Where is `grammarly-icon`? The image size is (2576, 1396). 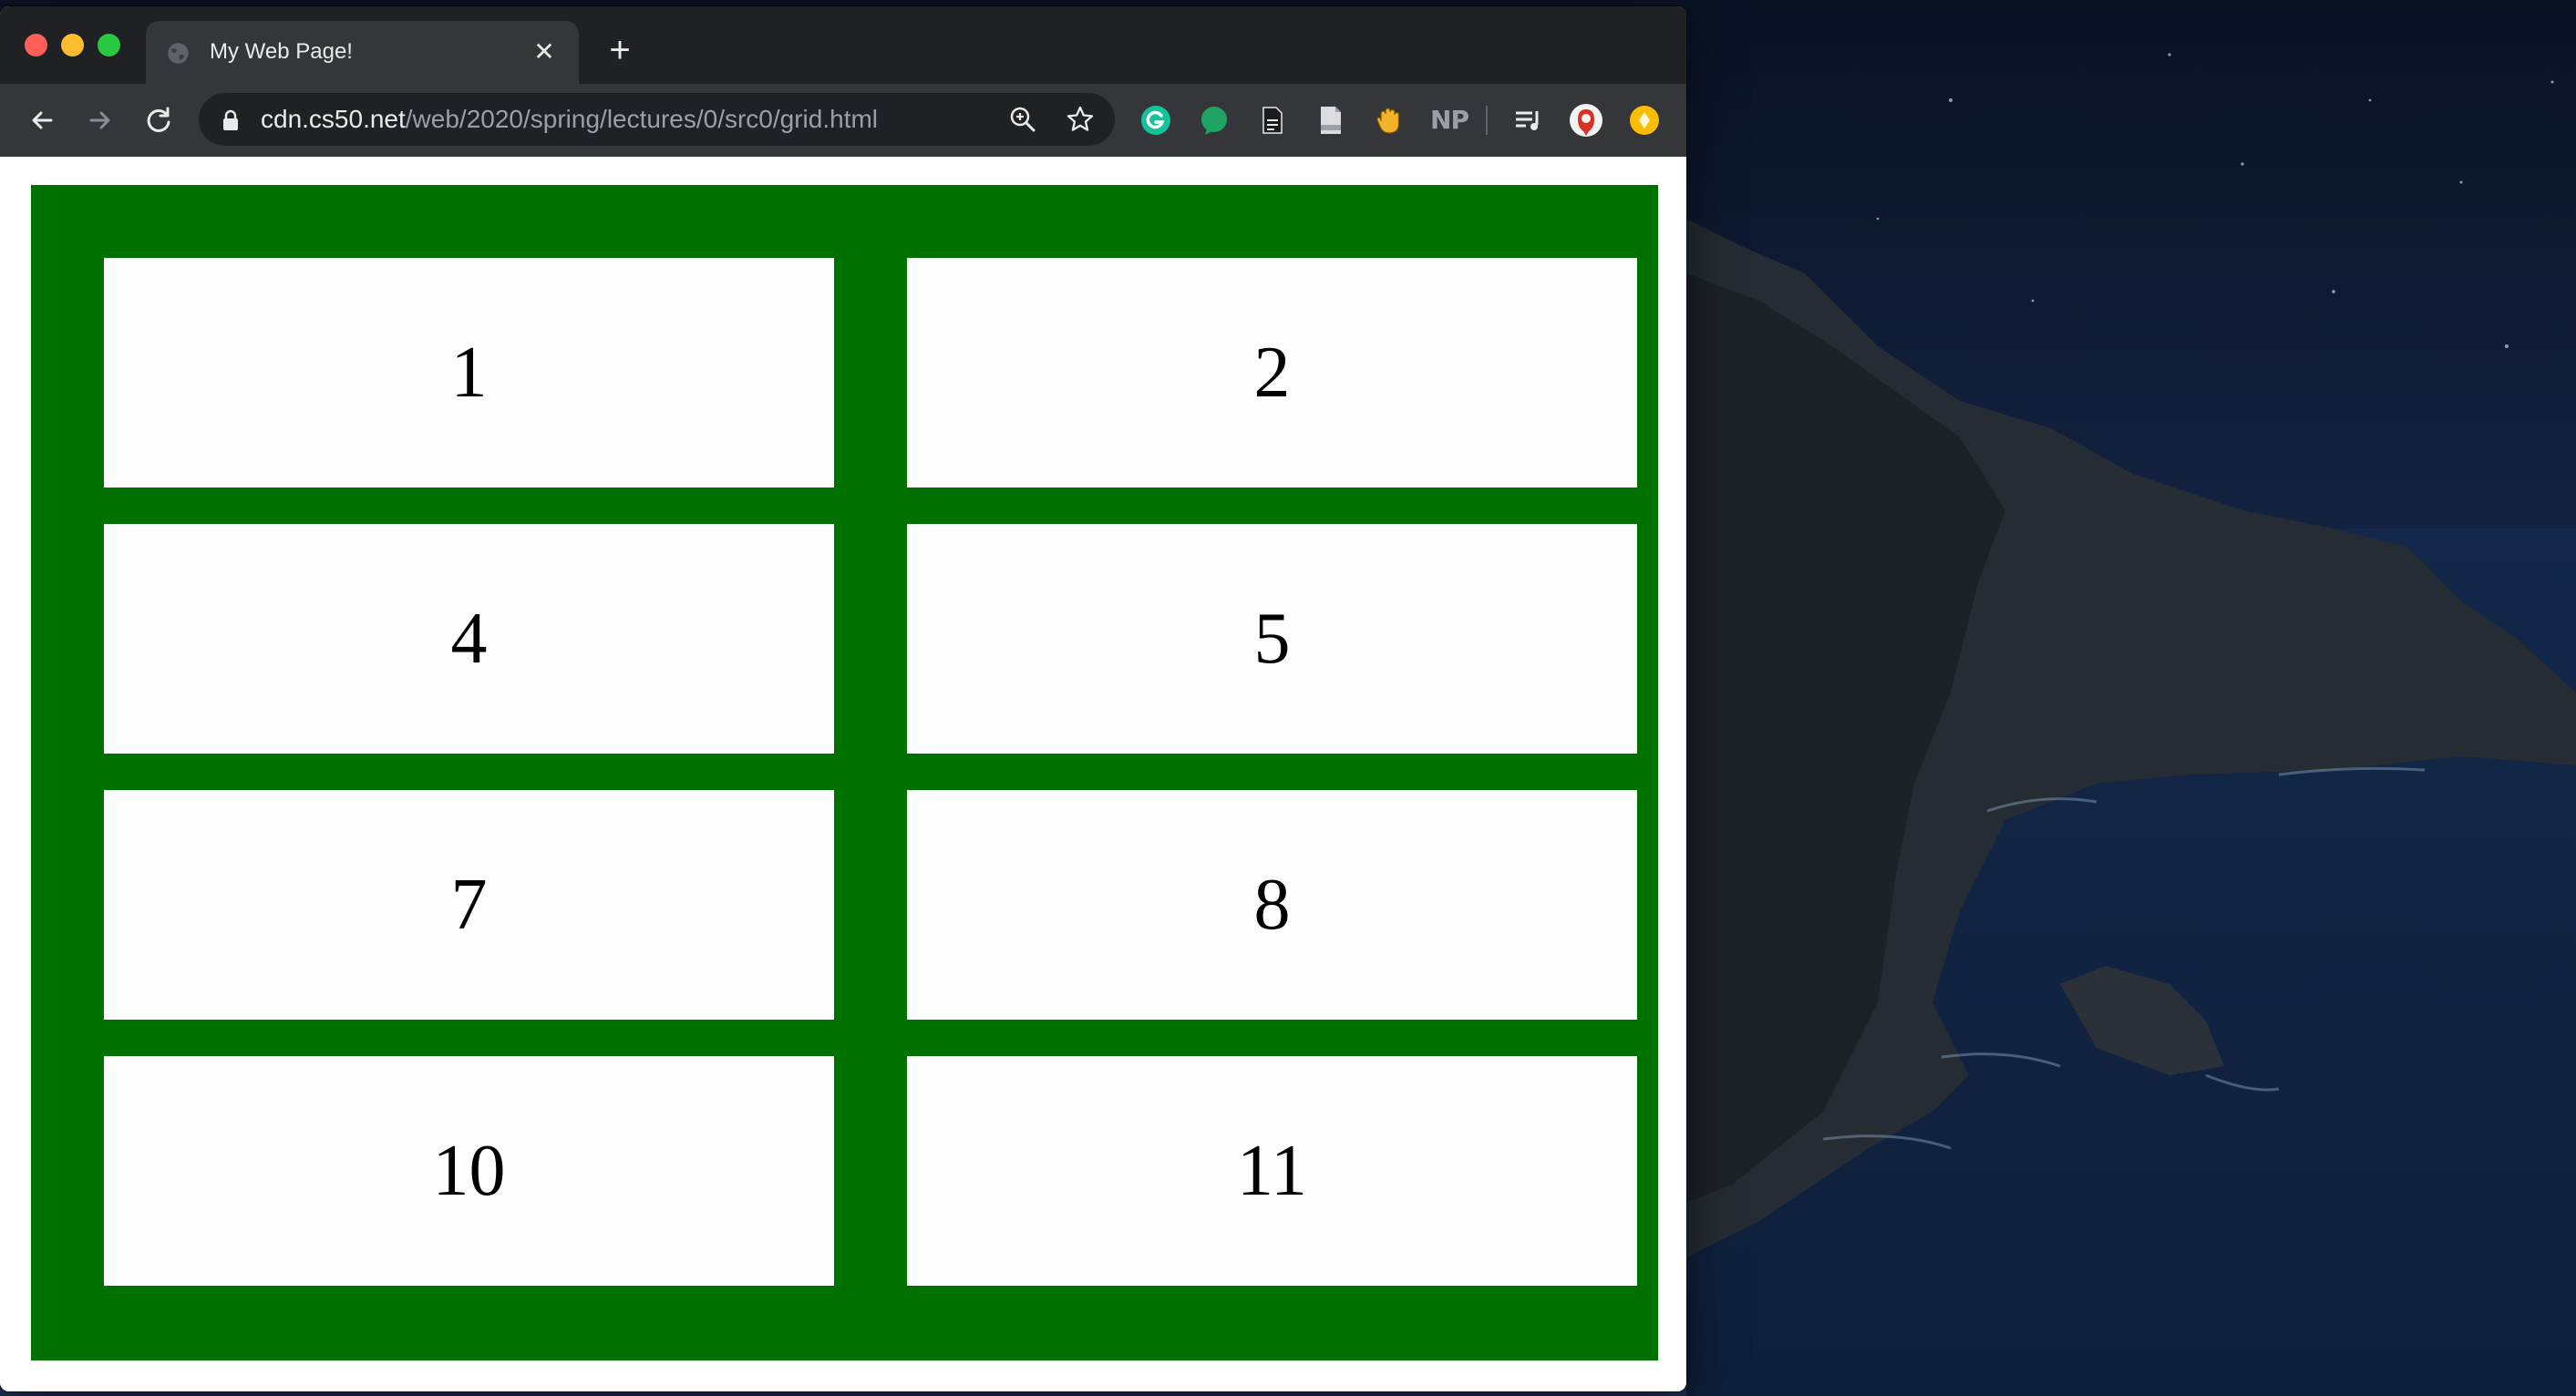 grammarly-icon is located at coordinates (1156, 121).